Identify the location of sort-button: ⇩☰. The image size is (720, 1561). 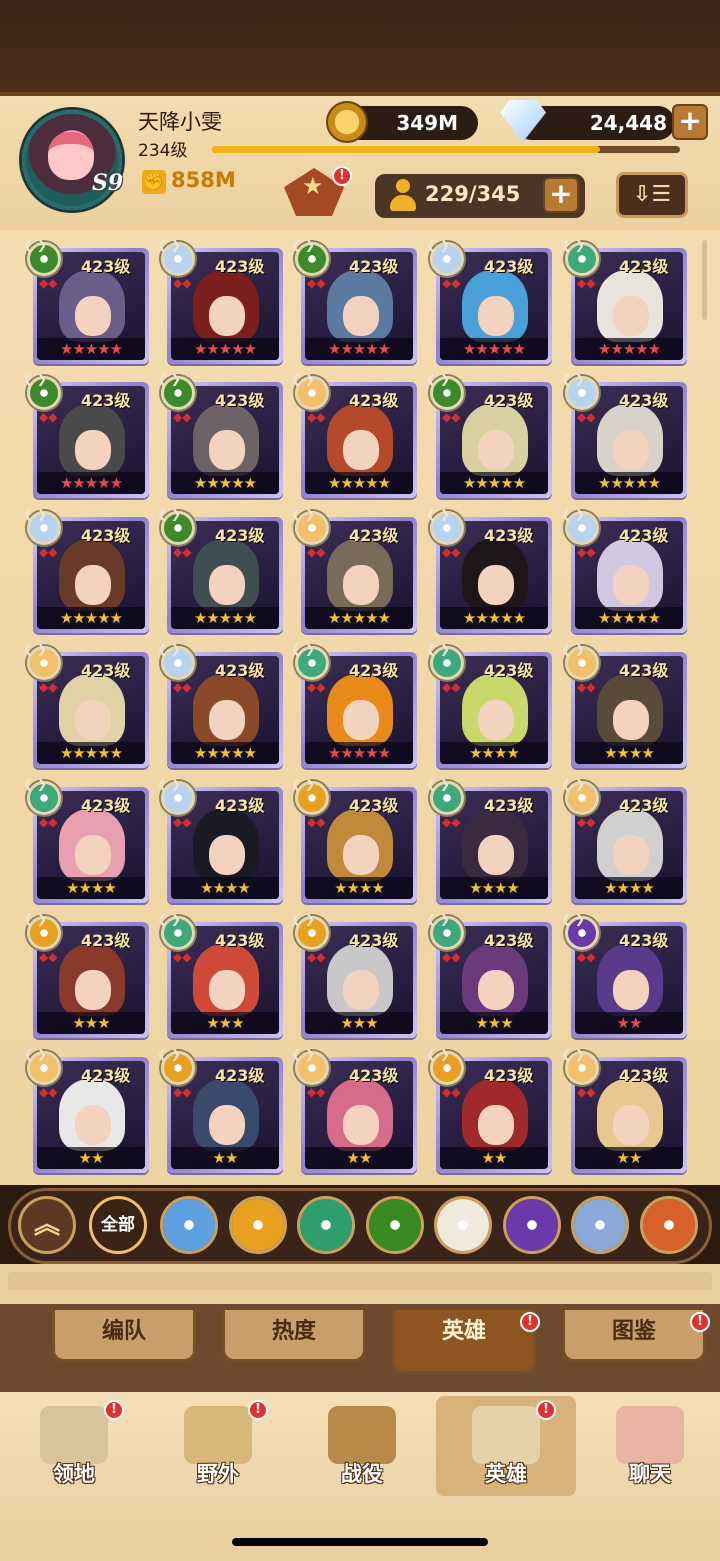
(652, 195).